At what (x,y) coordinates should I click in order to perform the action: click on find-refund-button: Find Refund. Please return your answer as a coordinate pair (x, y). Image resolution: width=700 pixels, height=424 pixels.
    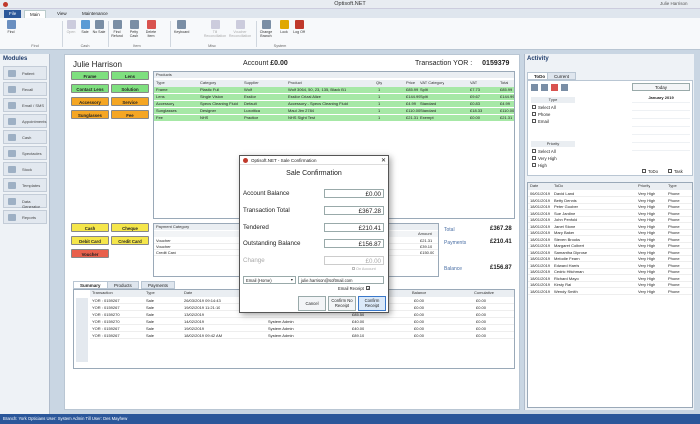
    Looking at the image, I should click on (117, 29).